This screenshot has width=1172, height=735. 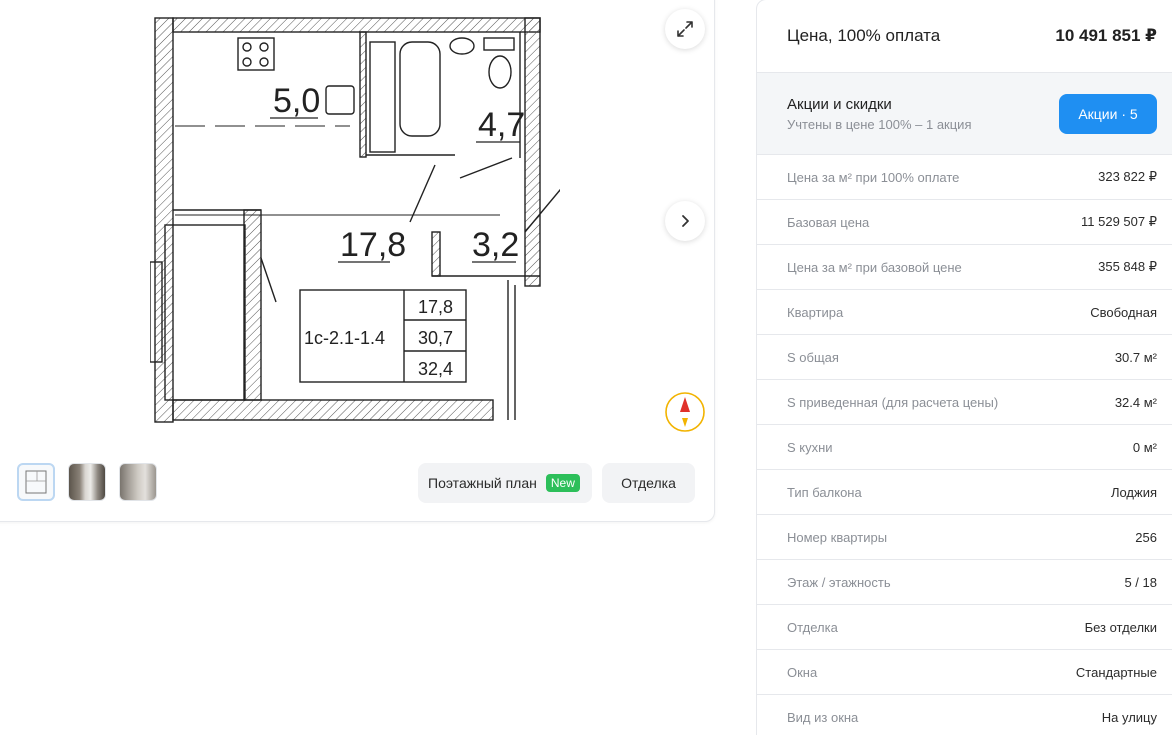 I want to click on param-label: Окна, so click(x=802, y=672).